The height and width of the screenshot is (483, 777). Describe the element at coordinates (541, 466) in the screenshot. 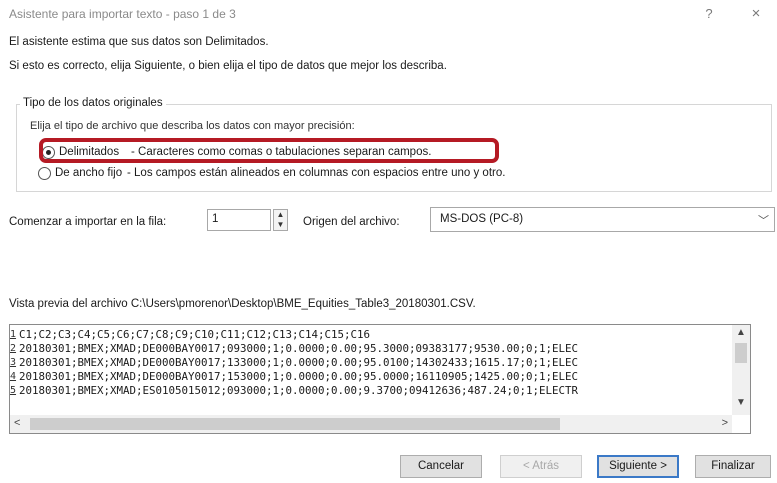

I see `back-button: < Atrás` at that location.